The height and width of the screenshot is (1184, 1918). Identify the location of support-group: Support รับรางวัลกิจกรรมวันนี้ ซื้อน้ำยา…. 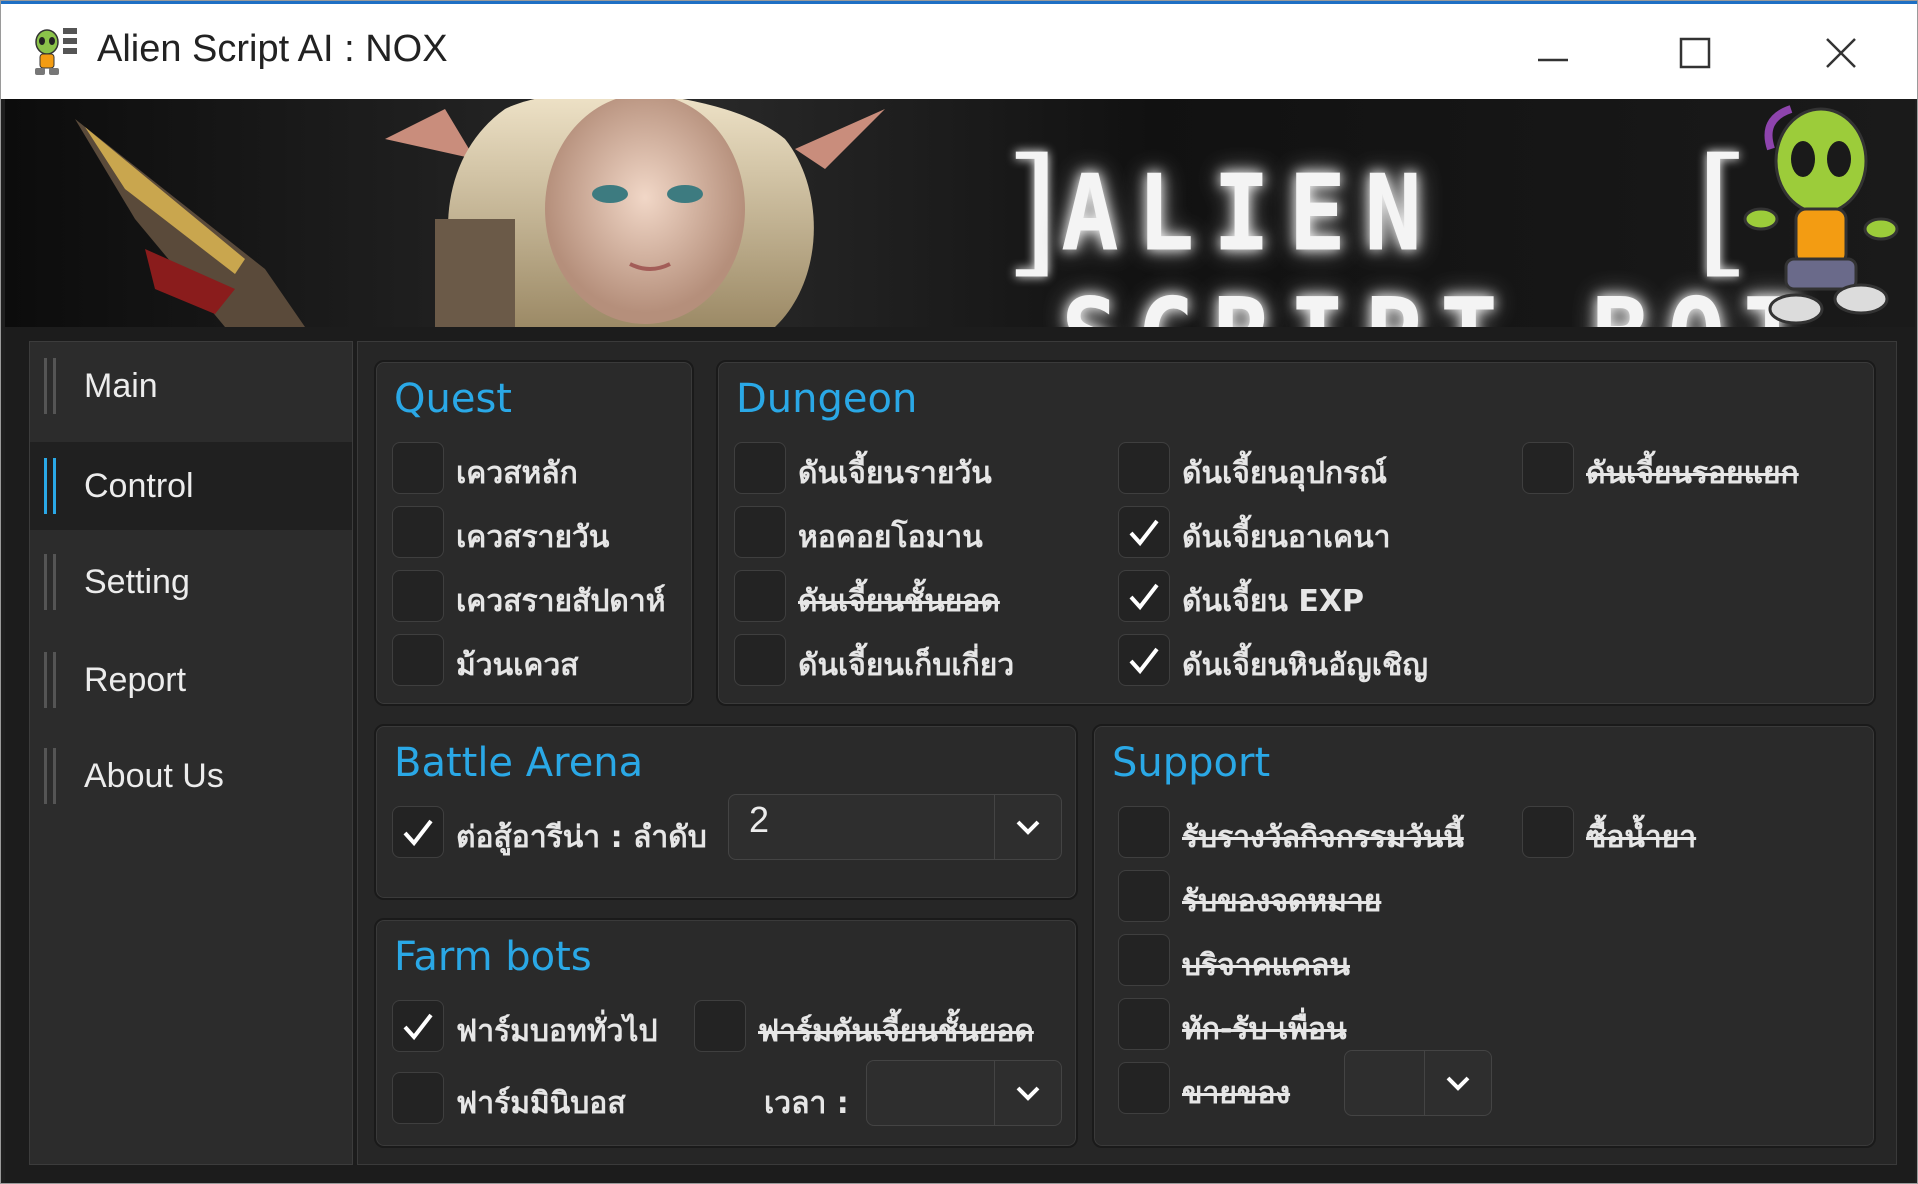
(1484, 936).